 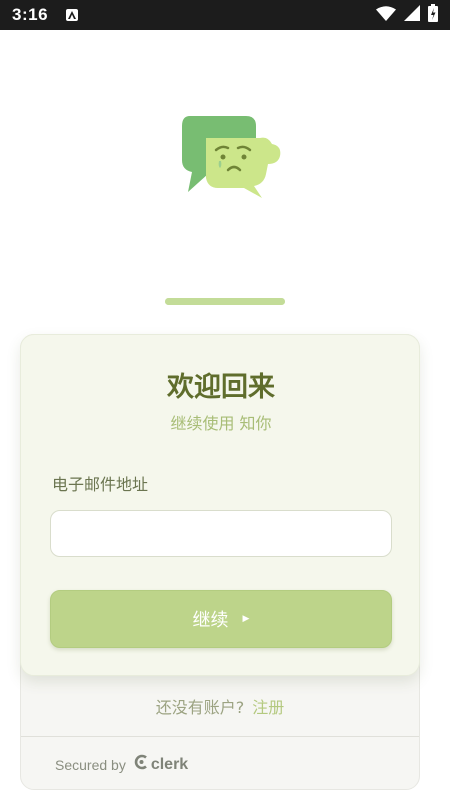 I want to click on status-icons, so click(x=407, y=15).